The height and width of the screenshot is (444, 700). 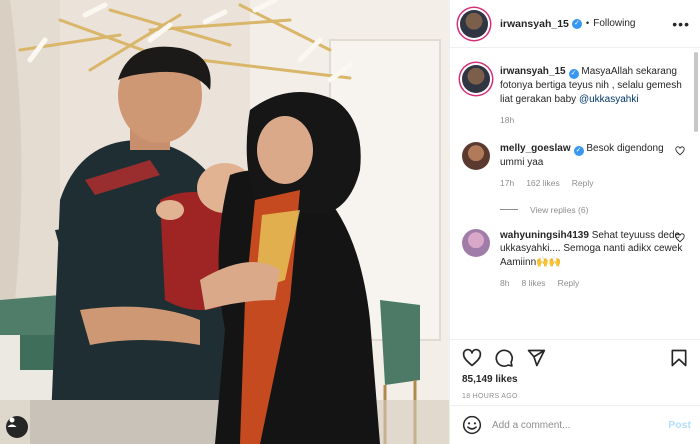 I want to click on comment-input, so click(x=580, y=425).